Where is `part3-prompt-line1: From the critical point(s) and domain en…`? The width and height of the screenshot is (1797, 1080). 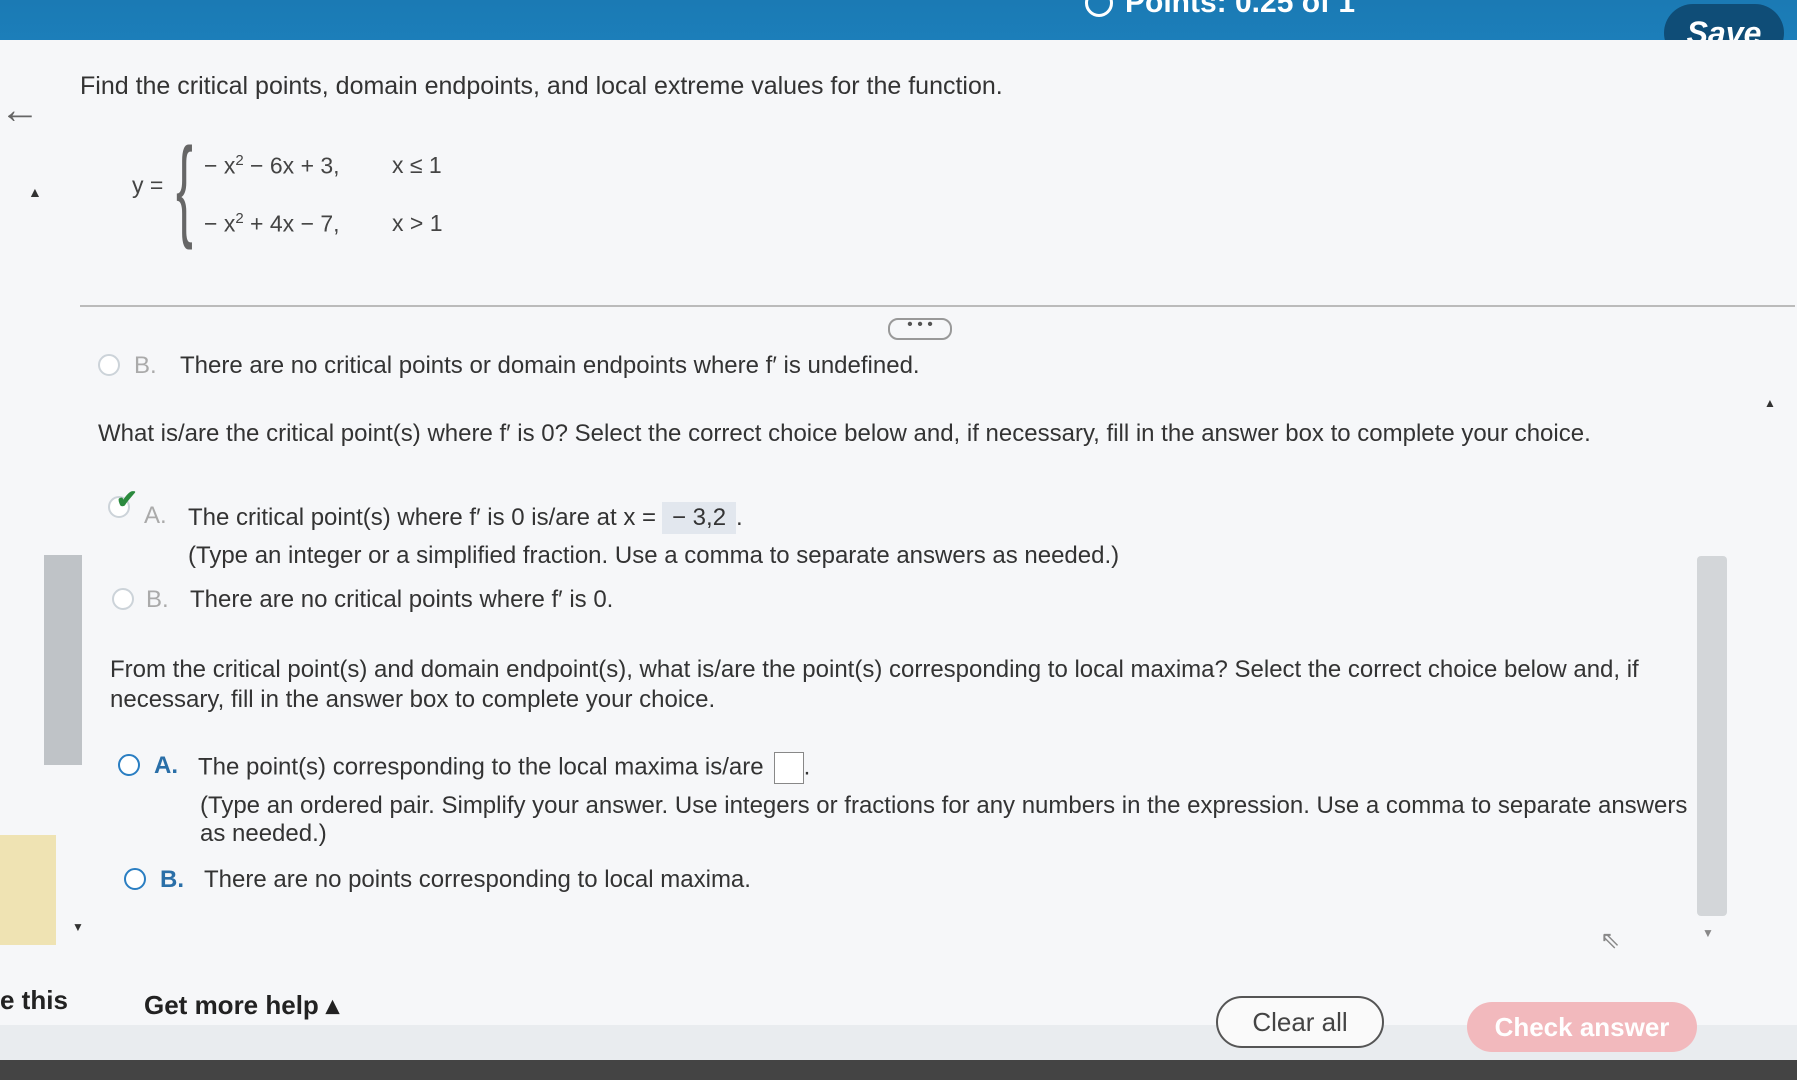 part3-prompt-line1: From the critical point(s) and domain en… is located at coordinates (874, 669).